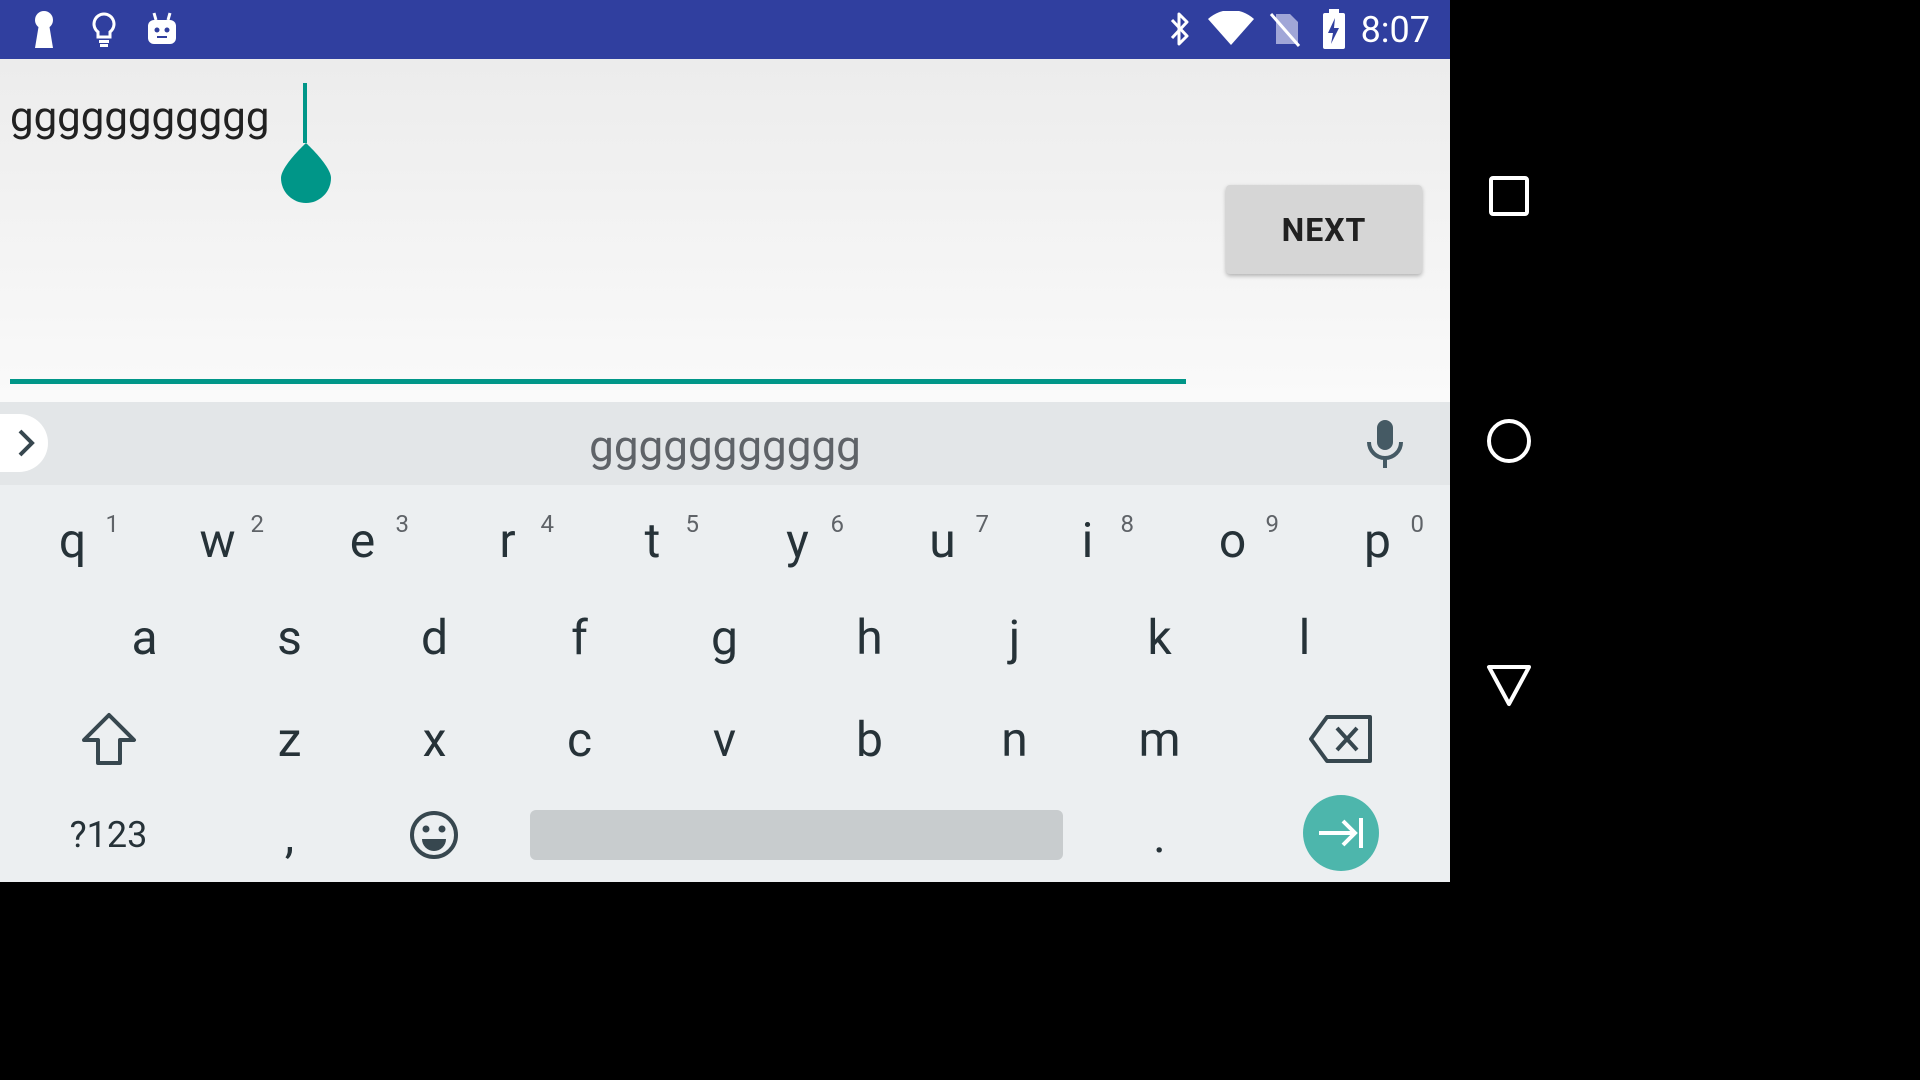 The image size is (1920, 1080). I want to click on symbols-key: ?123, so click(108, 834).